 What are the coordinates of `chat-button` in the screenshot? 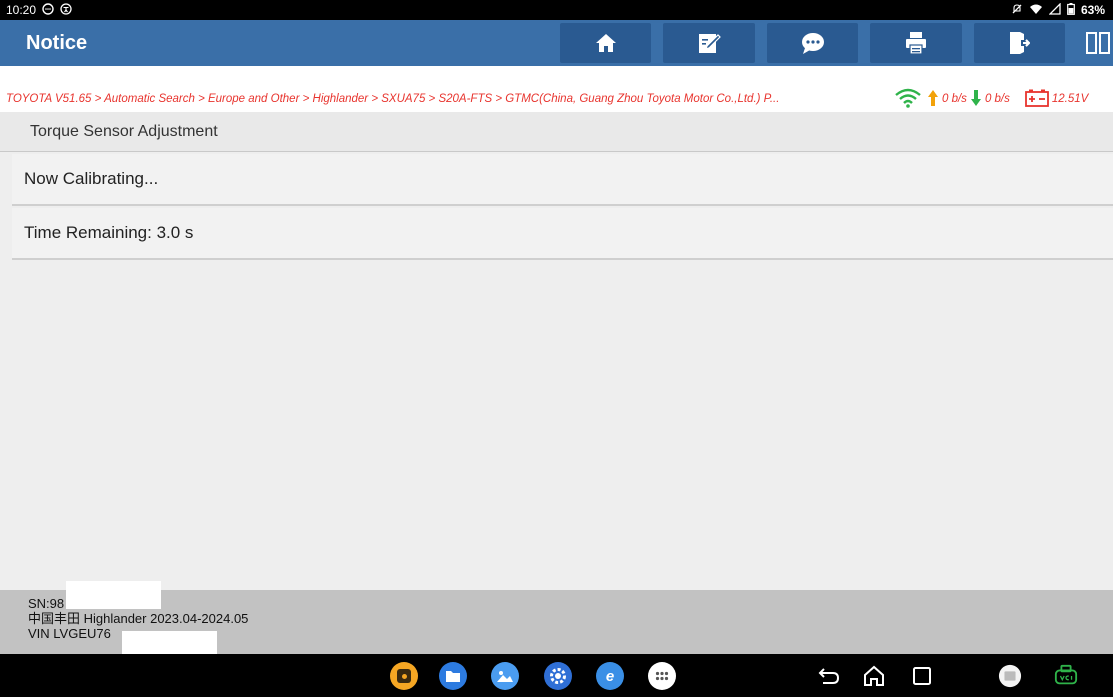 It's located at (812, 43).